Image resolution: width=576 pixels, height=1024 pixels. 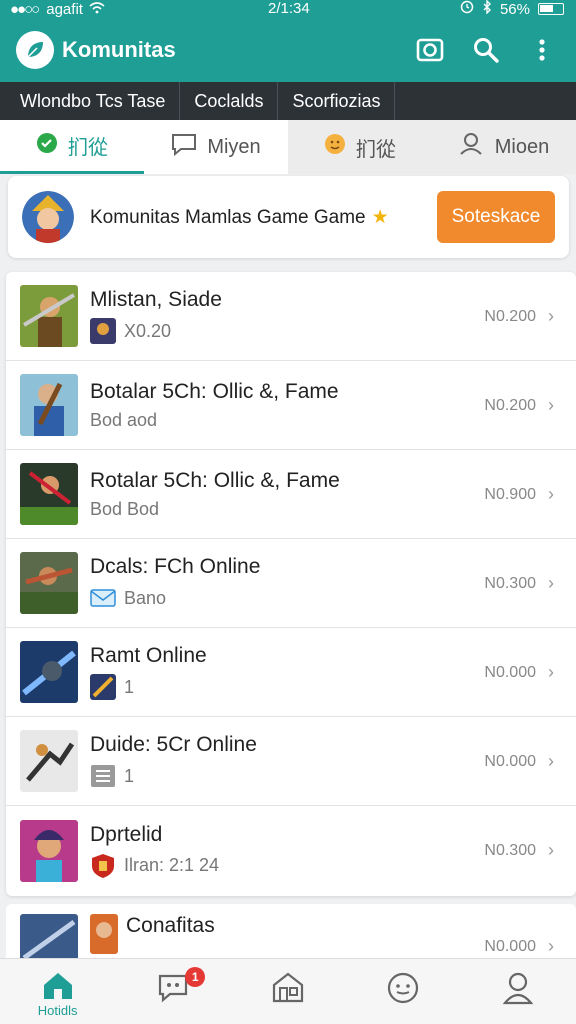 I want to click on list-item: Mlistan, Siade X0.20 N0.200 ›, so click(x=291, y=316).